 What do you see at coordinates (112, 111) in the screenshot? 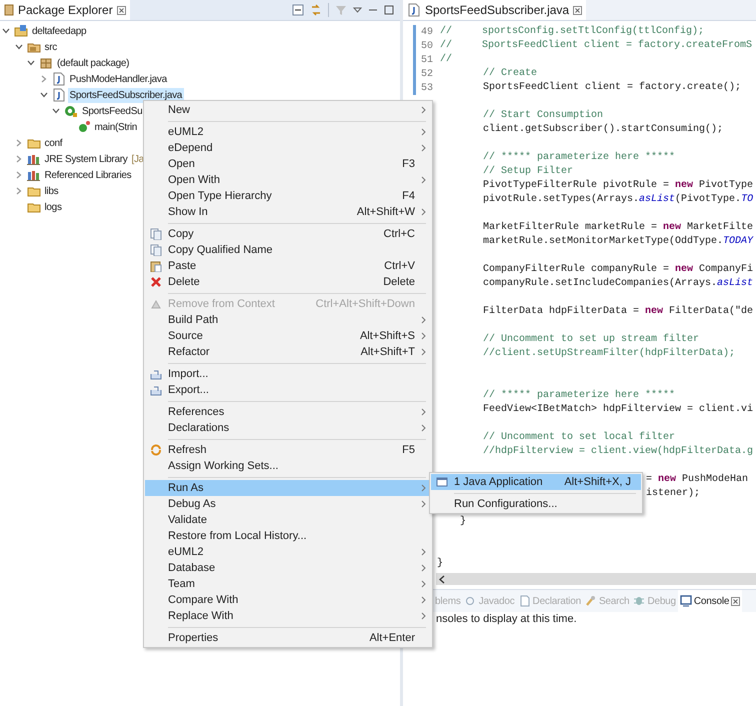
I see `tree-item: SportsFeedSu` at bounding box center [112, 111].